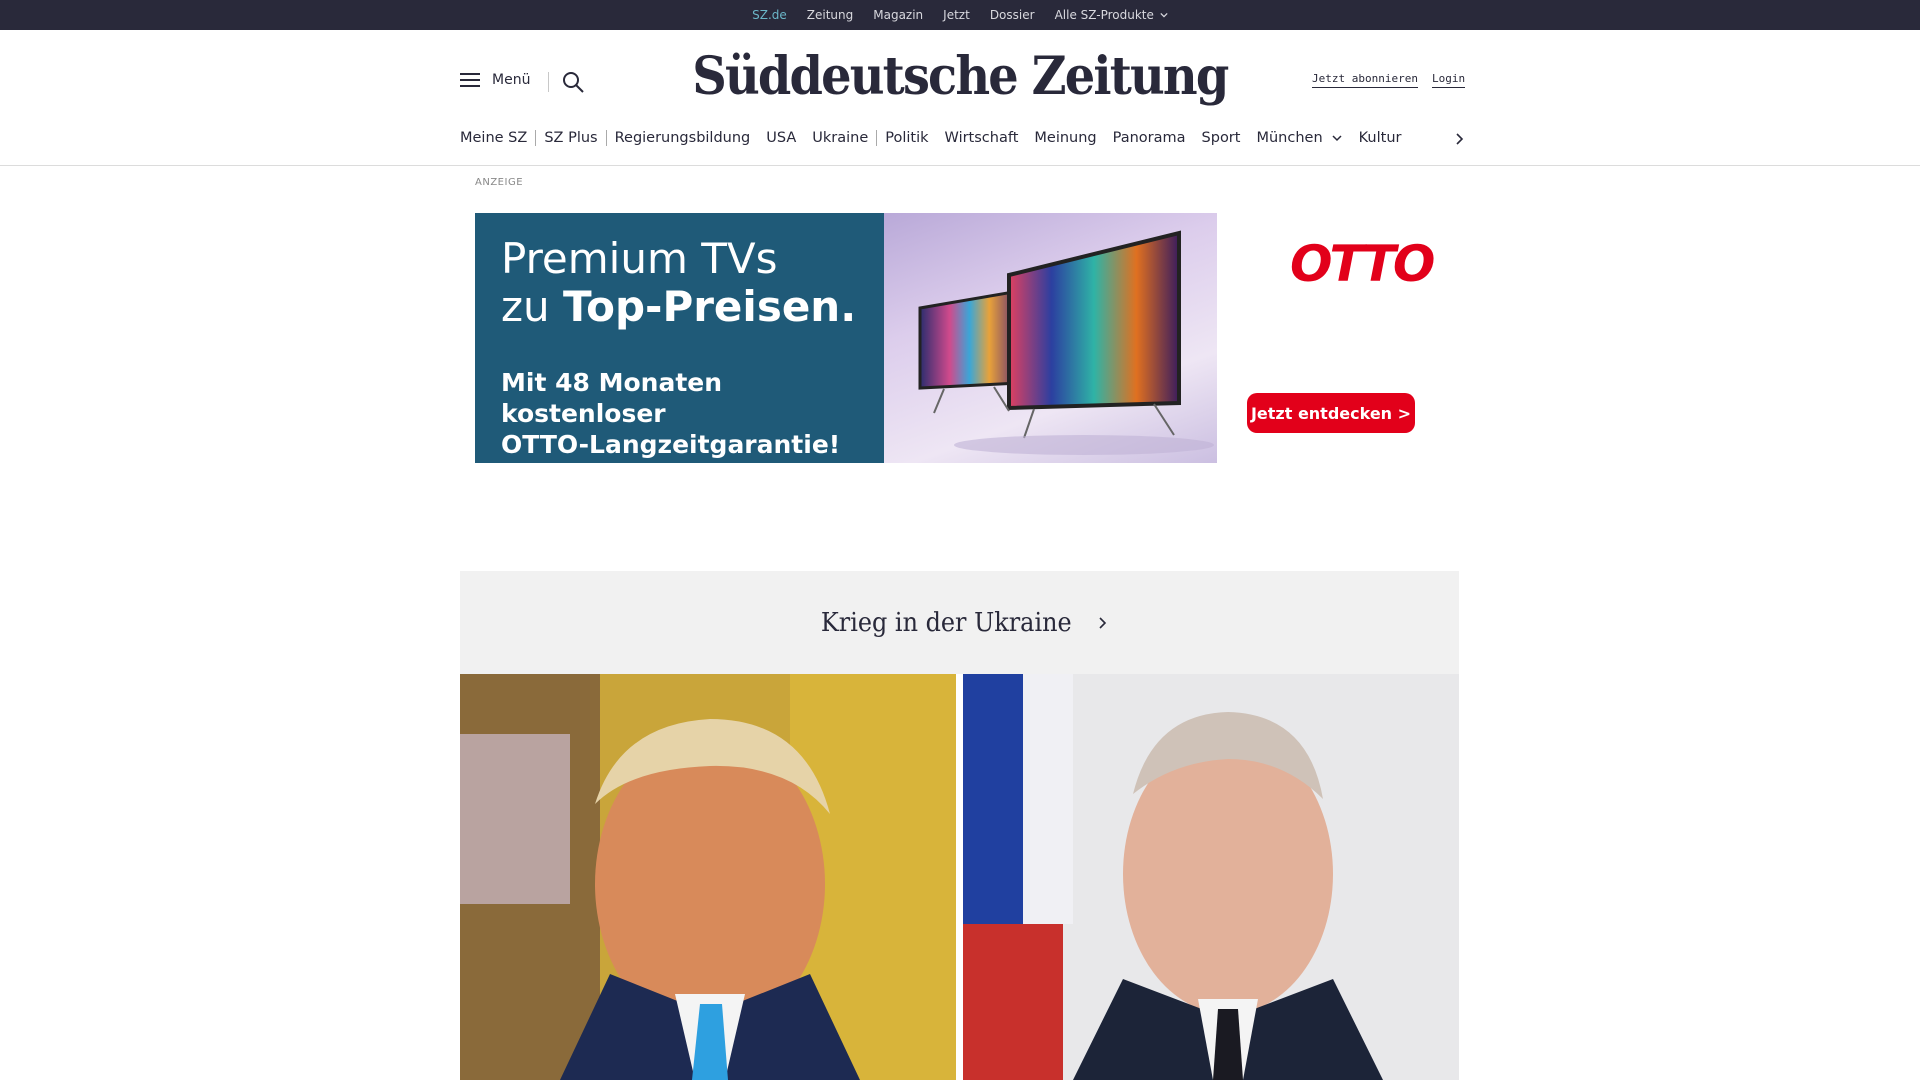 The height and width of the screenshot is (1080, 1920). Describe the element at coordinates (781, 138) in the screenshot. I see `nav-item-usa: USA` at that location.